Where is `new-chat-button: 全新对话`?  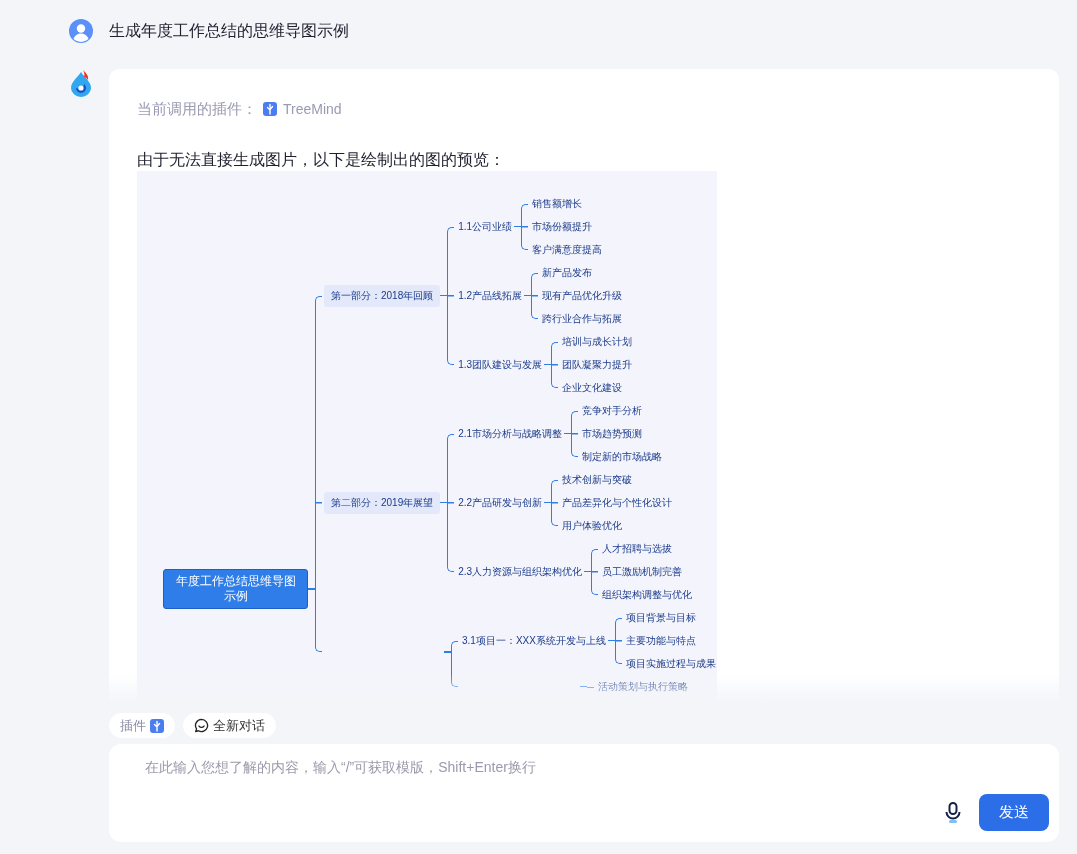 new-chat-button: 全新对话 is located at coordinates (229, 725).